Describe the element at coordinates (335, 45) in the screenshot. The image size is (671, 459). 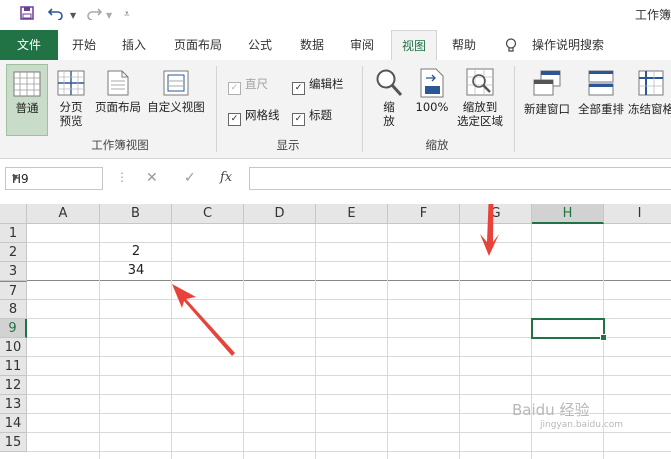
I see `ribbon-tabs: 文件 开始 插入 页面布局 公式 数据 审阅 视图 帮助 操作说明搜索` at that location.